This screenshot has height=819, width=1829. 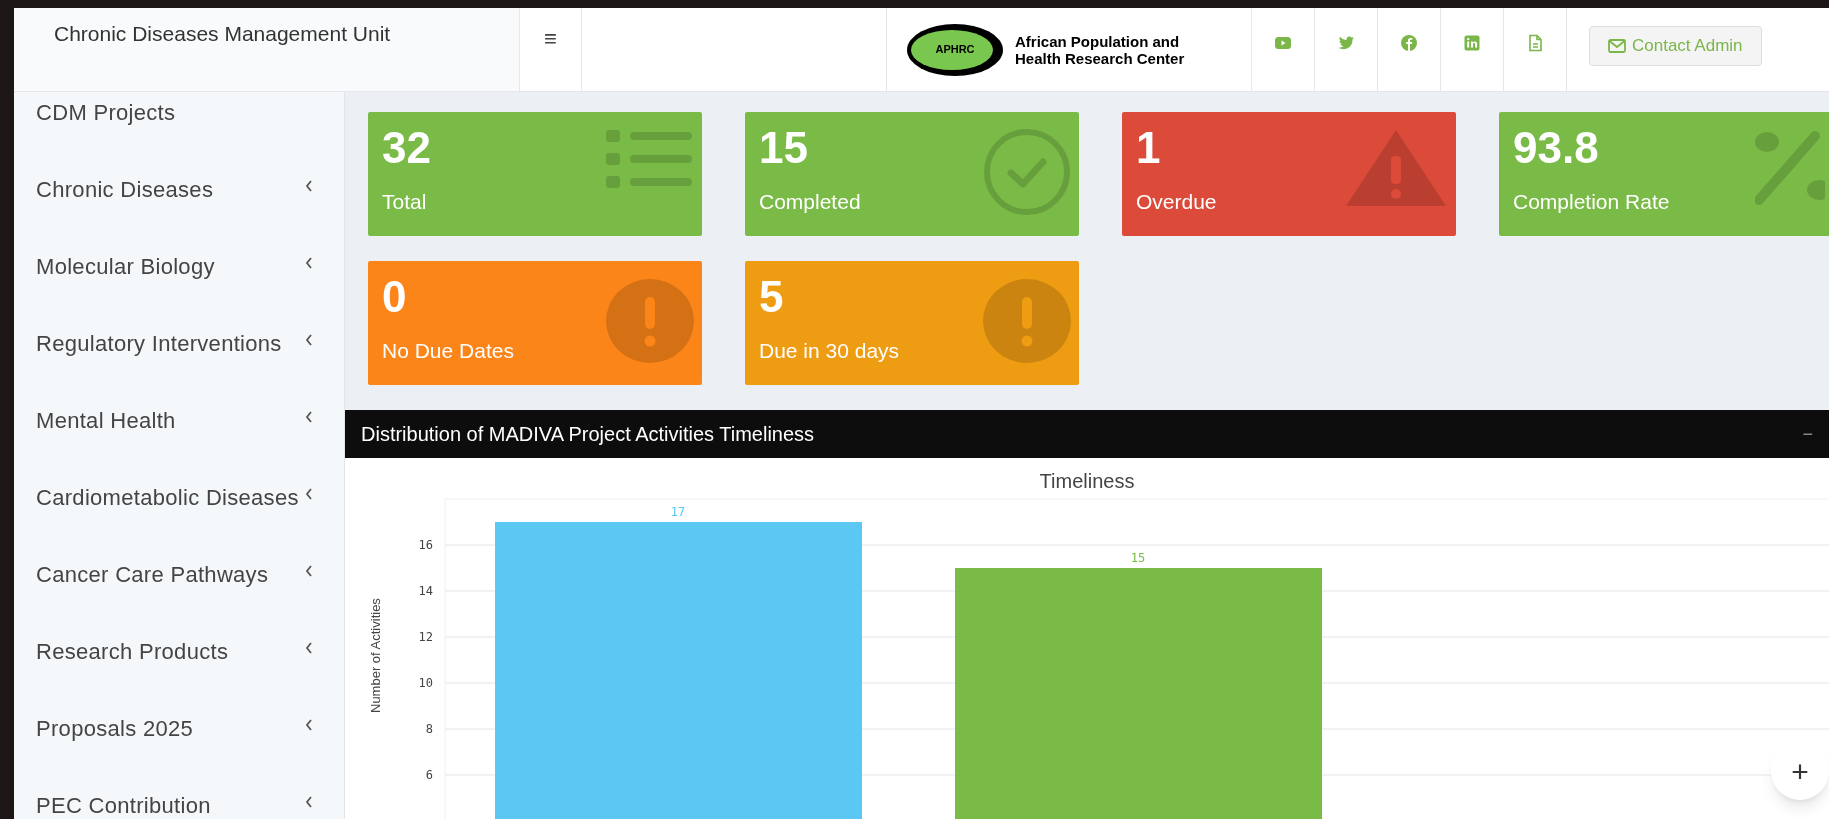 What do you see at coordinates (1138, 558) in the screenshot?
I see `data-label: 15` at bounding box center [1138, 558].